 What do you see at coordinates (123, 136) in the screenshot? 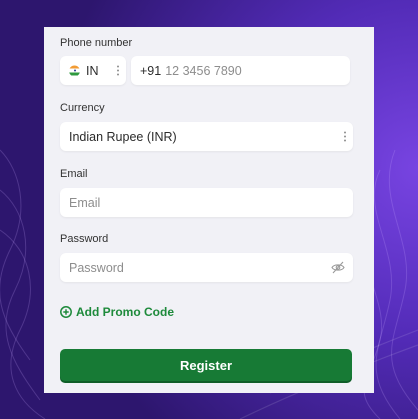
I see `currency-value: Indian Rupee (INR)` at bounding box center [123, 136].